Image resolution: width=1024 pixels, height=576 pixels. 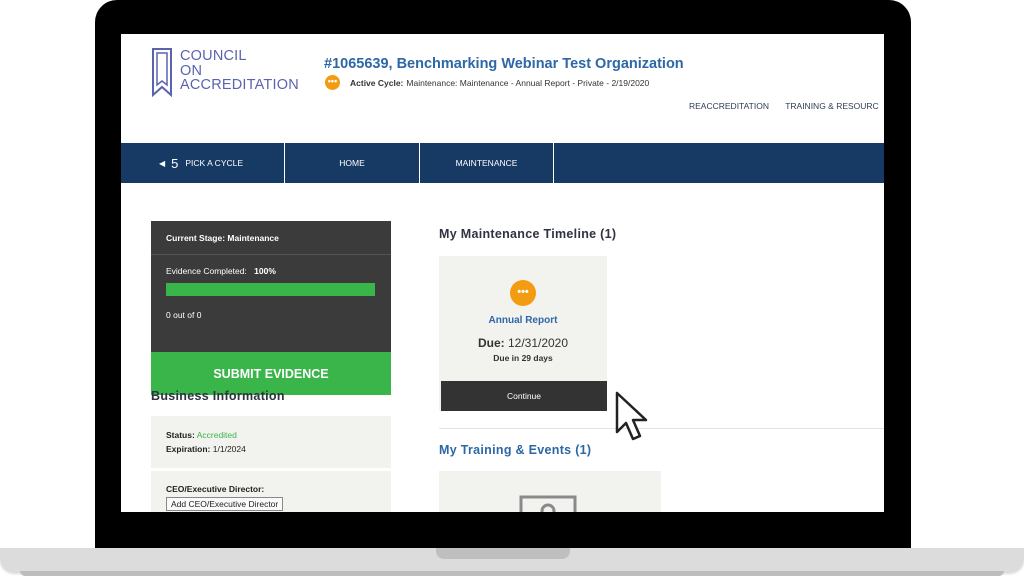 I want to click on logo-line: ACCREDITATION, so click(x=239, y=85).